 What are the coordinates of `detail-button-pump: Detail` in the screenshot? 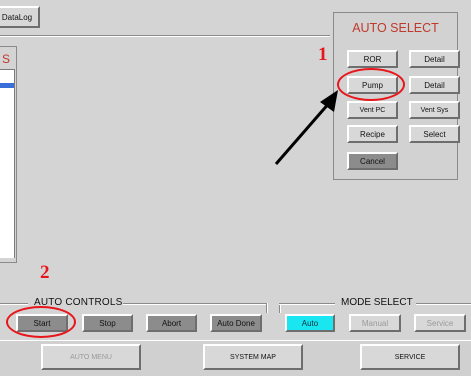 It's located at (434, 85).